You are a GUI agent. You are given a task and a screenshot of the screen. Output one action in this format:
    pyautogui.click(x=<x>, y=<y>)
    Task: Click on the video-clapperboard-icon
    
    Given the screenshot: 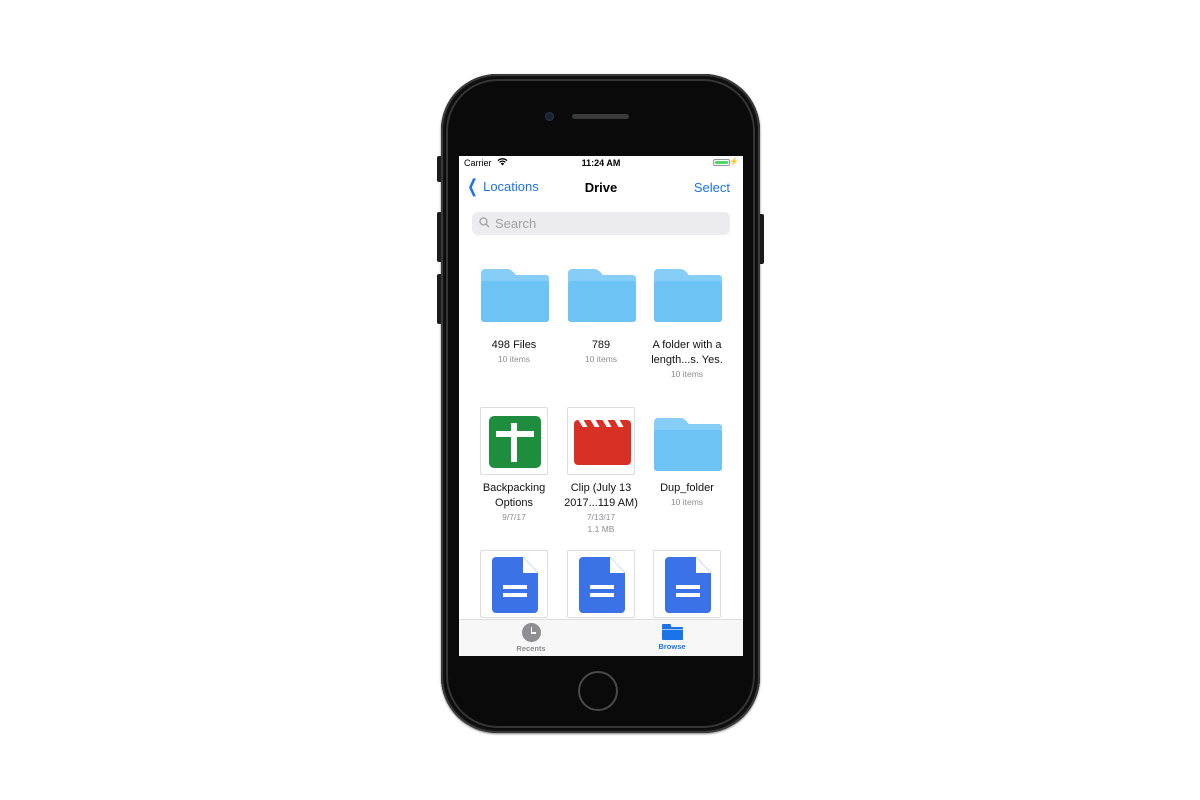 What is the action you would take?
    pyautogui.click(x=602, y=442)
    